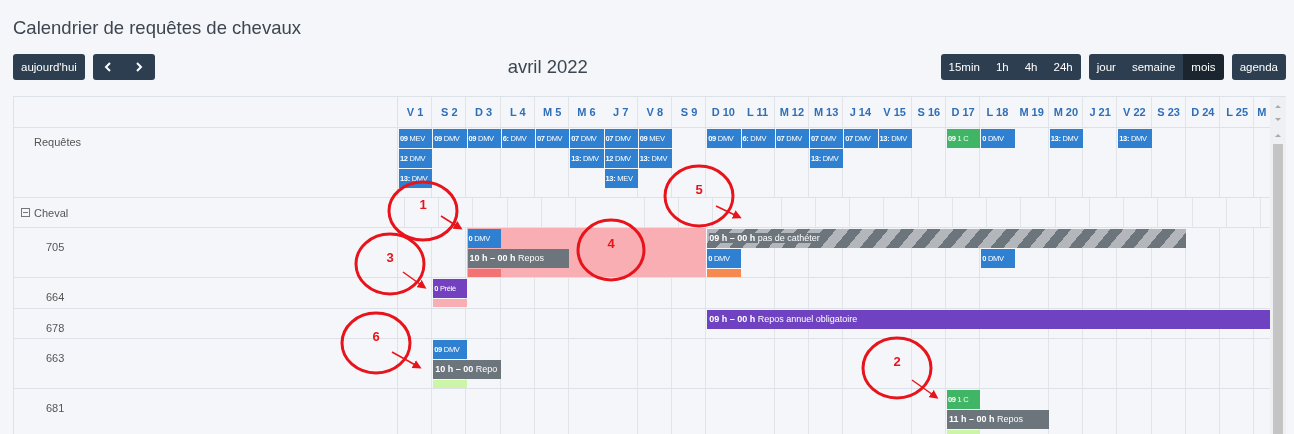  I want to click on day-header: M 20, so click(1066, 112).